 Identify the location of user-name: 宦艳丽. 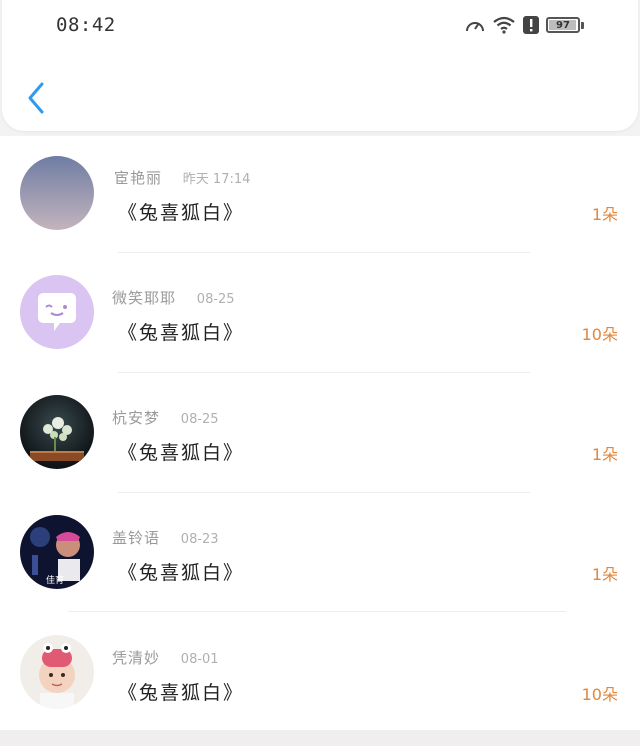
(138, 178).